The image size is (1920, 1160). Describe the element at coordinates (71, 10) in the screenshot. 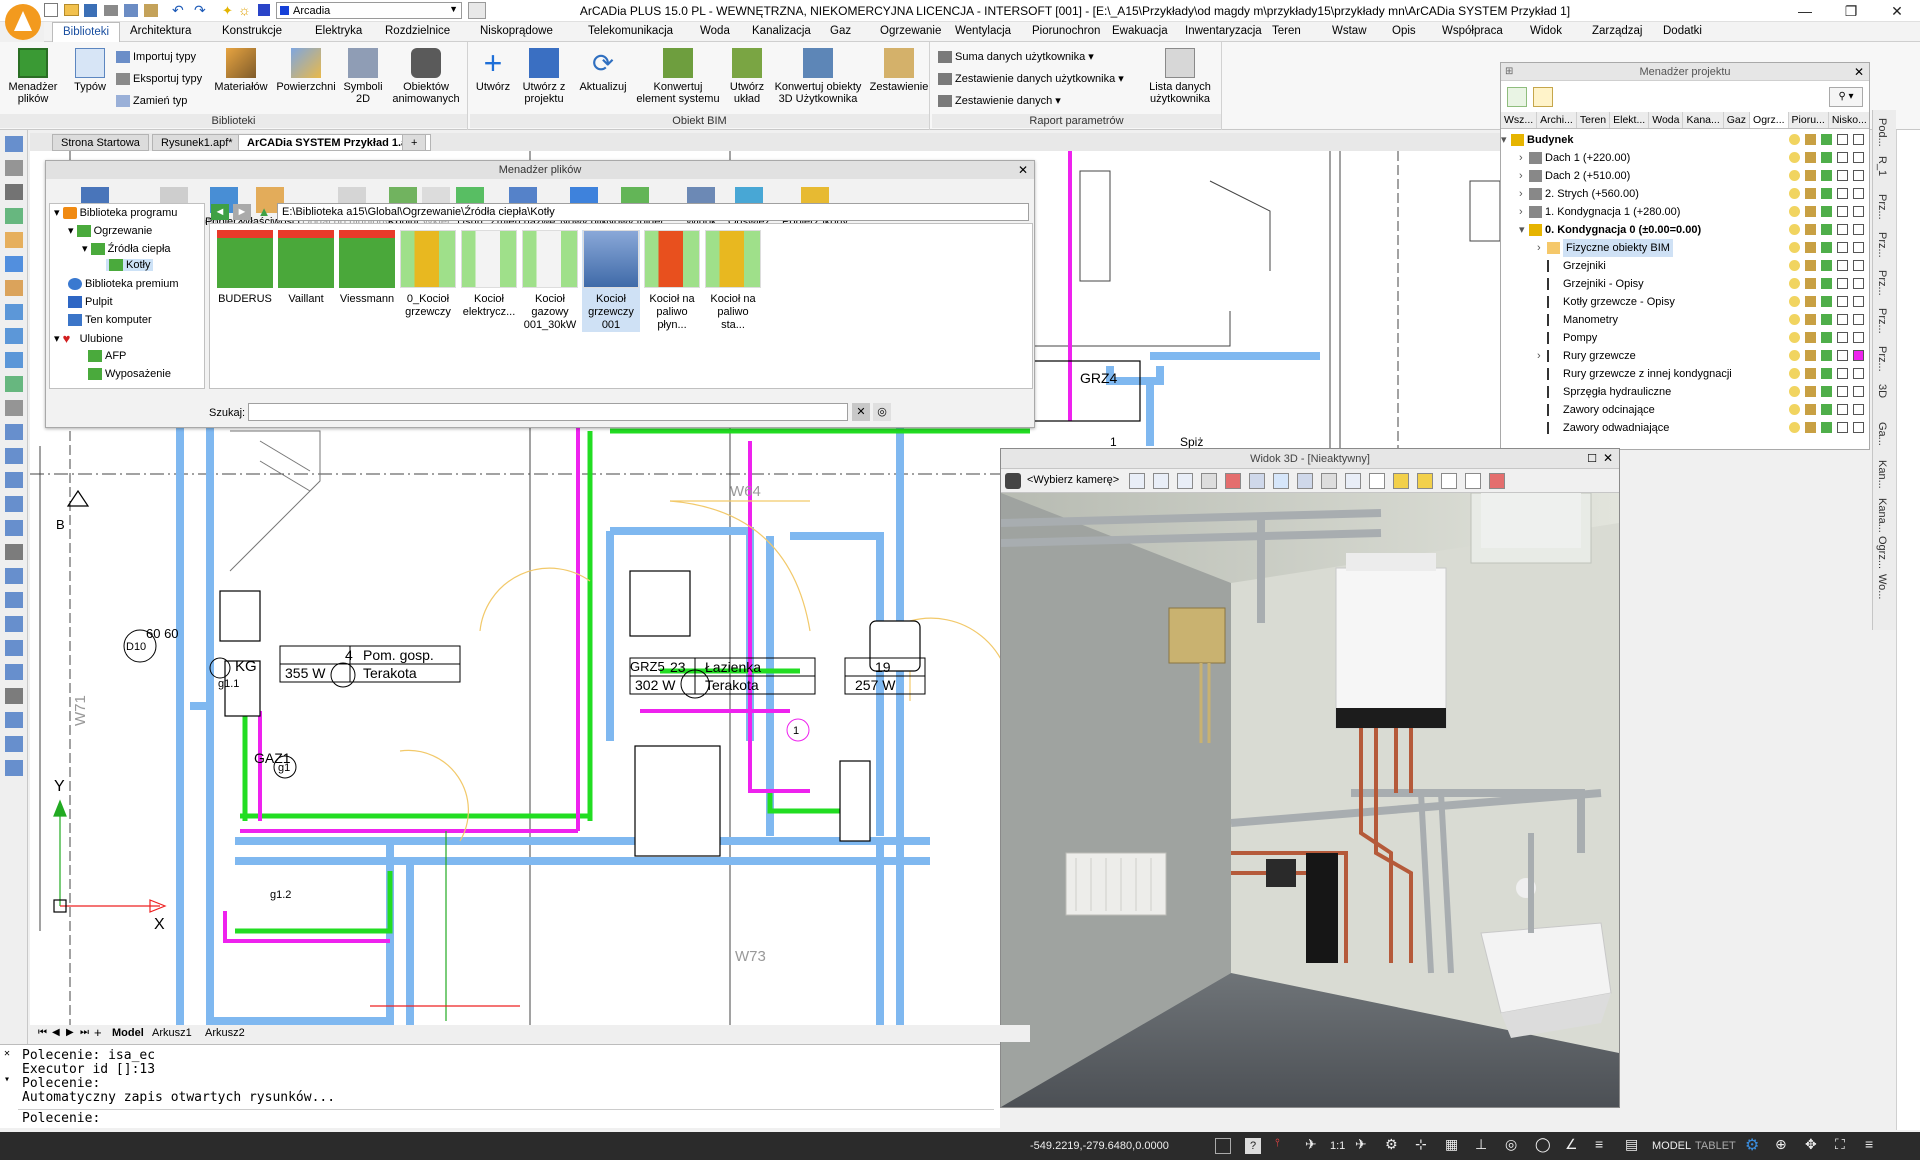

I see `open-file-icon` at that location.